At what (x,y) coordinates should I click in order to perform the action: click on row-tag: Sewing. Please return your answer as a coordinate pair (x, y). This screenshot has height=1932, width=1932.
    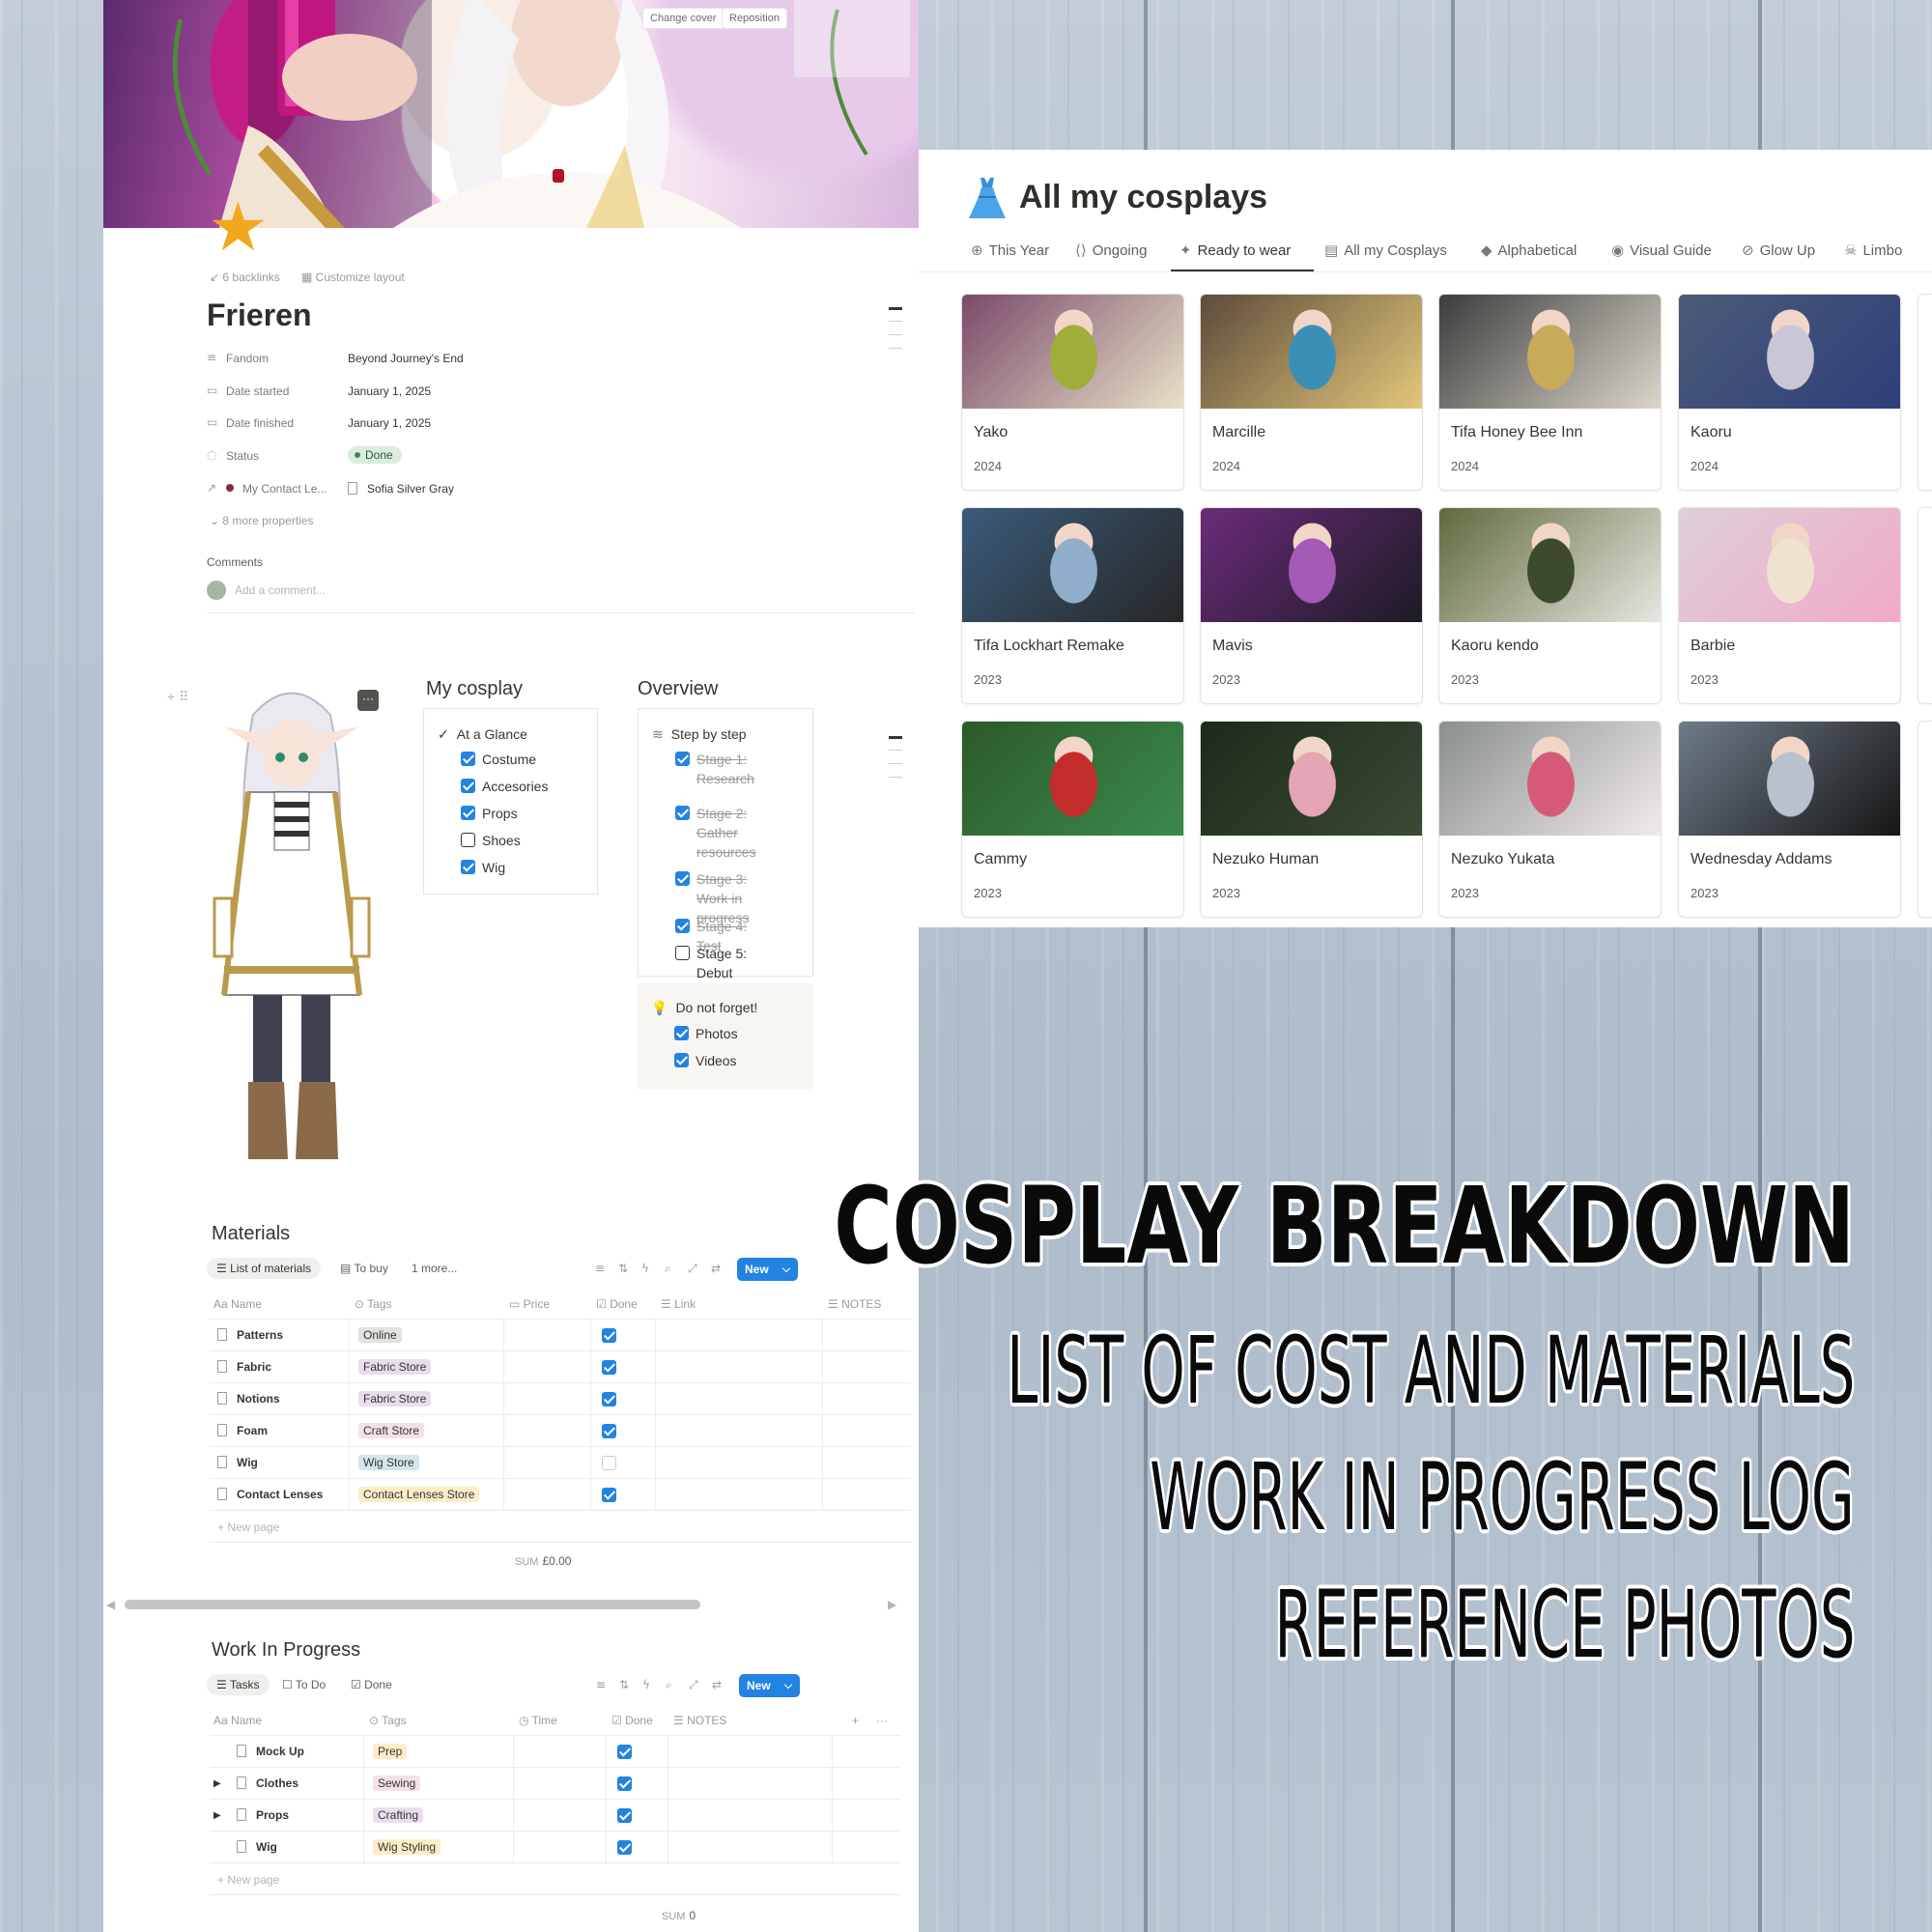
    Looking at the image, I should click on (397, 1784).